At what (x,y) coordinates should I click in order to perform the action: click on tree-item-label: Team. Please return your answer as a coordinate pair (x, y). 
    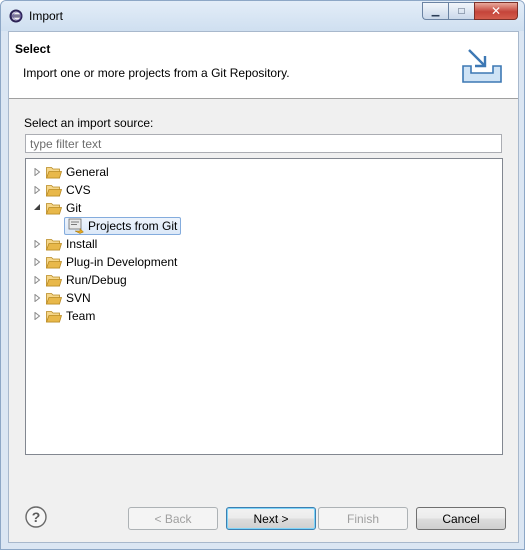
    Looking at the image, I should click on (81, 316).